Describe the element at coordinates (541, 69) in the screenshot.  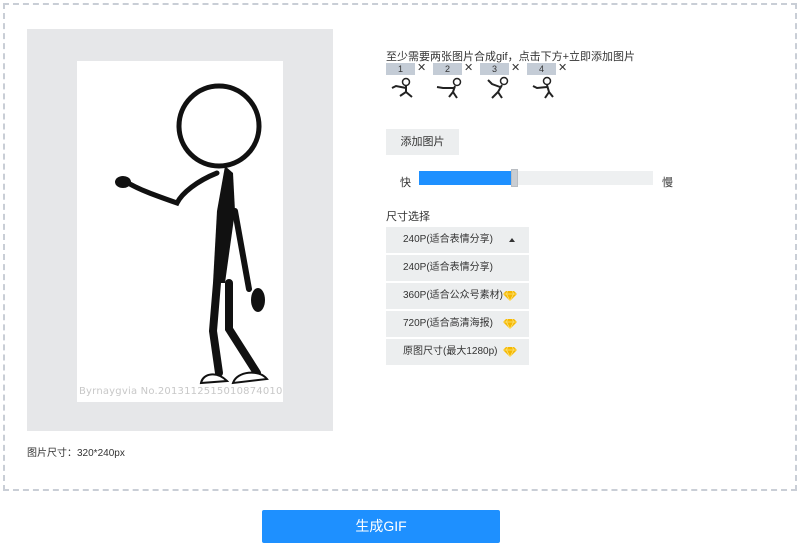
I see `thumbnail-index: 4` at that location.